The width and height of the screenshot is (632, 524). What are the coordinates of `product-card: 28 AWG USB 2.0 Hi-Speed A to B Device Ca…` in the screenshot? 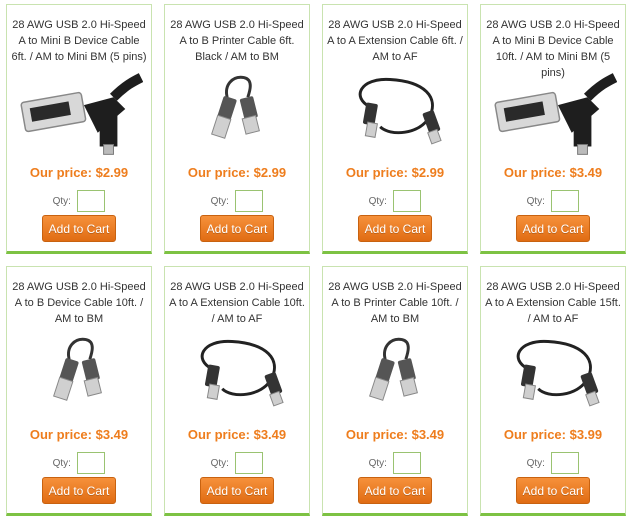 It's located at (79, 391).